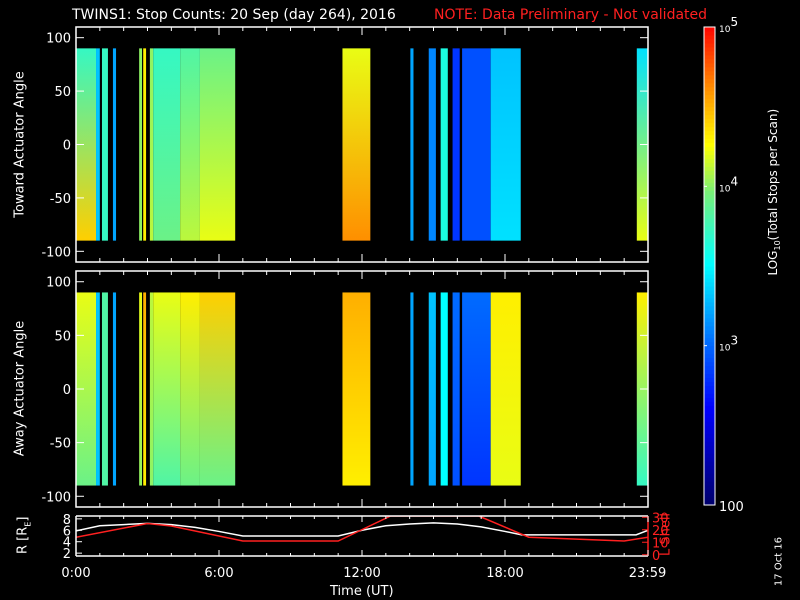 Image resolution: width=800 pixels, height=600 pixels. What do you see at coordinates (779, 561) in the screenshot?
I see `date-stamp: 17 Oct 16` at bounding box center [779, 561].